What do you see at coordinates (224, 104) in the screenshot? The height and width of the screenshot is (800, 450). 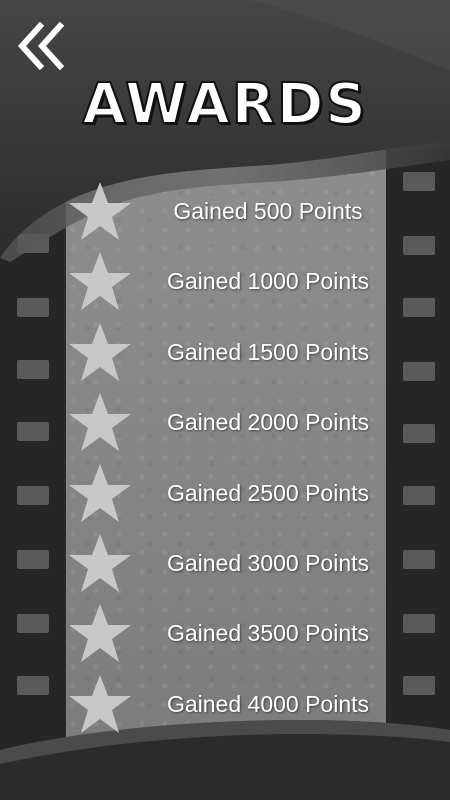 I see `page-title: AWARDS` at bounding box center [224, 104].